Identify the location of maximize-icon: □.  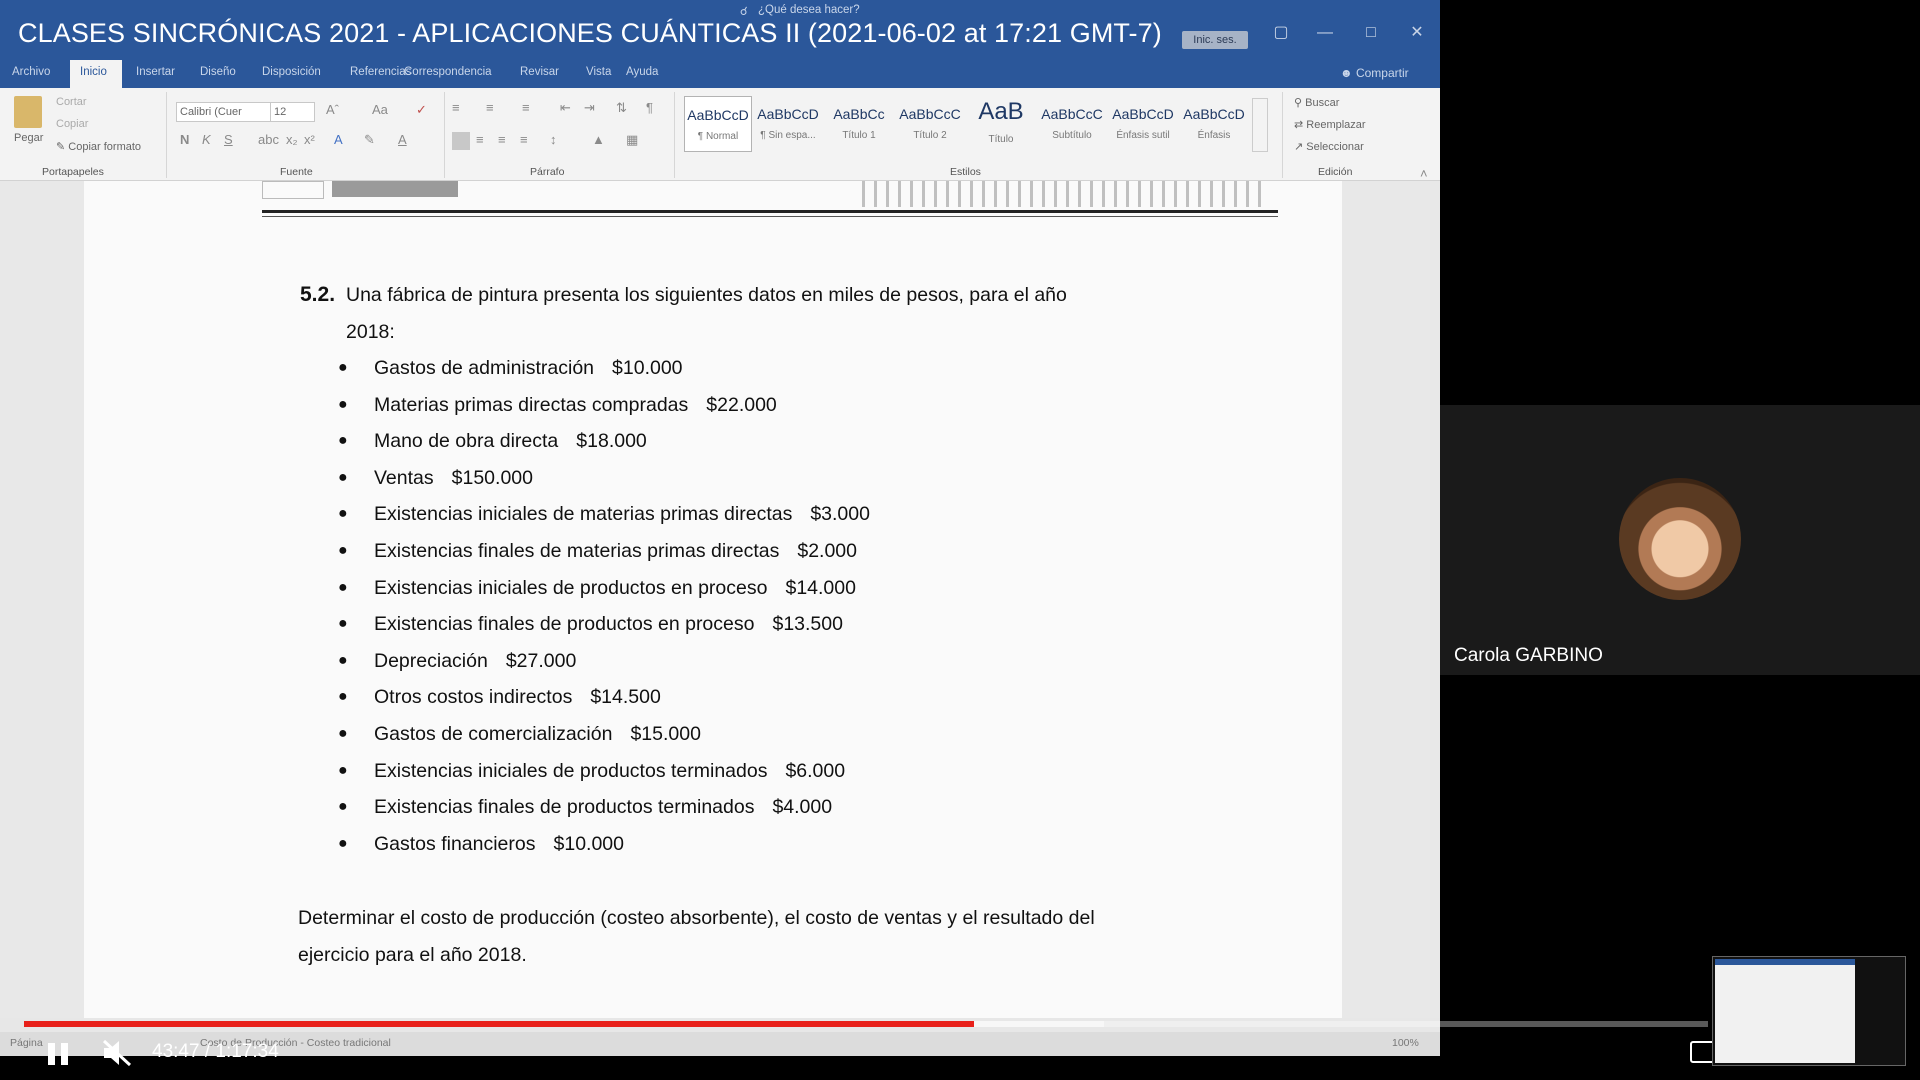
(1371, 33).